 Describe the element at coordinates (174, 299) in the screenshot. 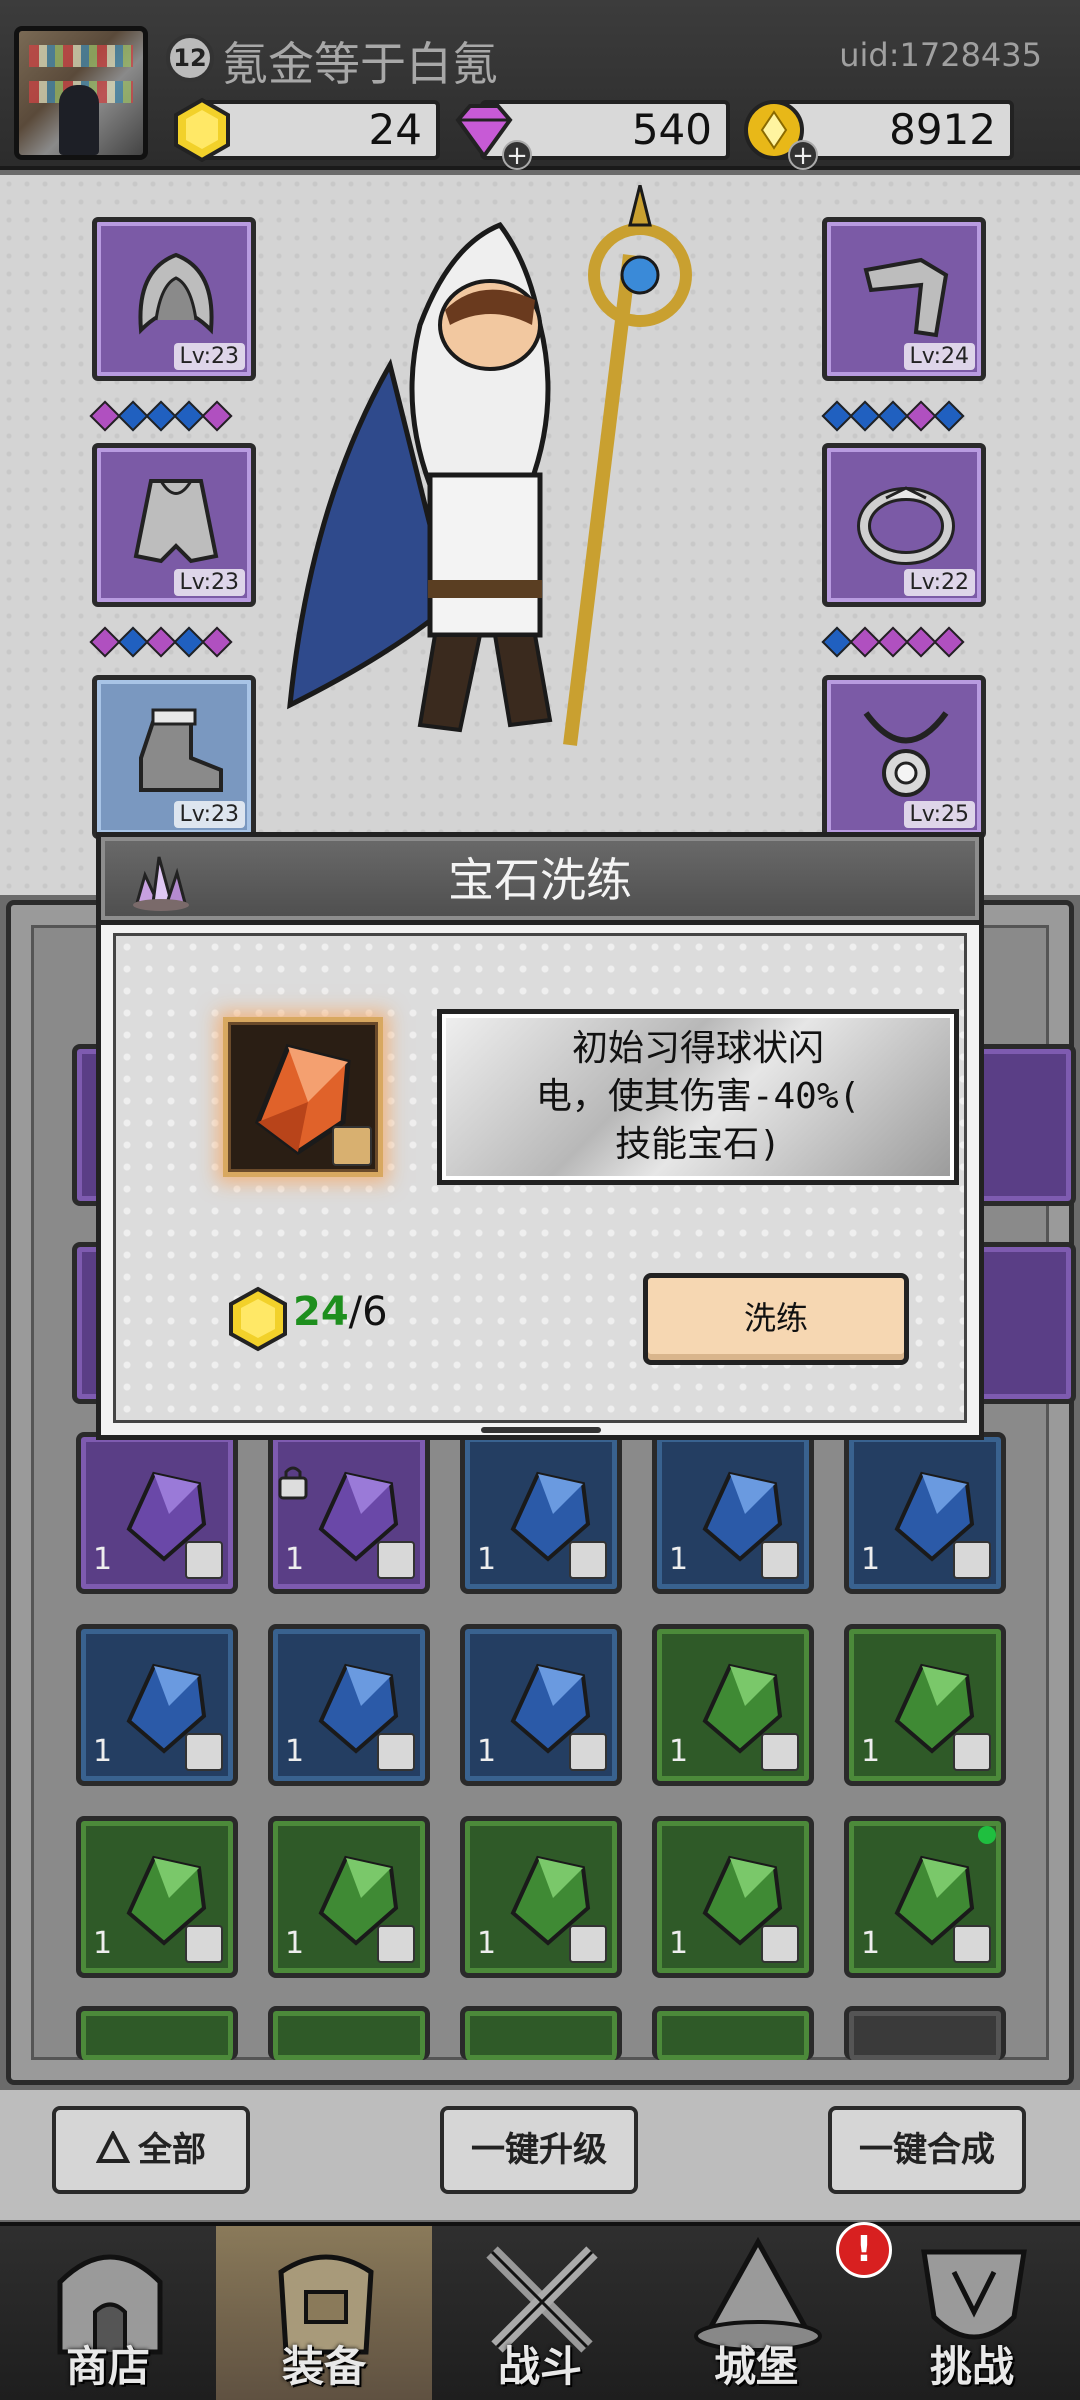

I see `hood-slot: Lv:23` at that location.